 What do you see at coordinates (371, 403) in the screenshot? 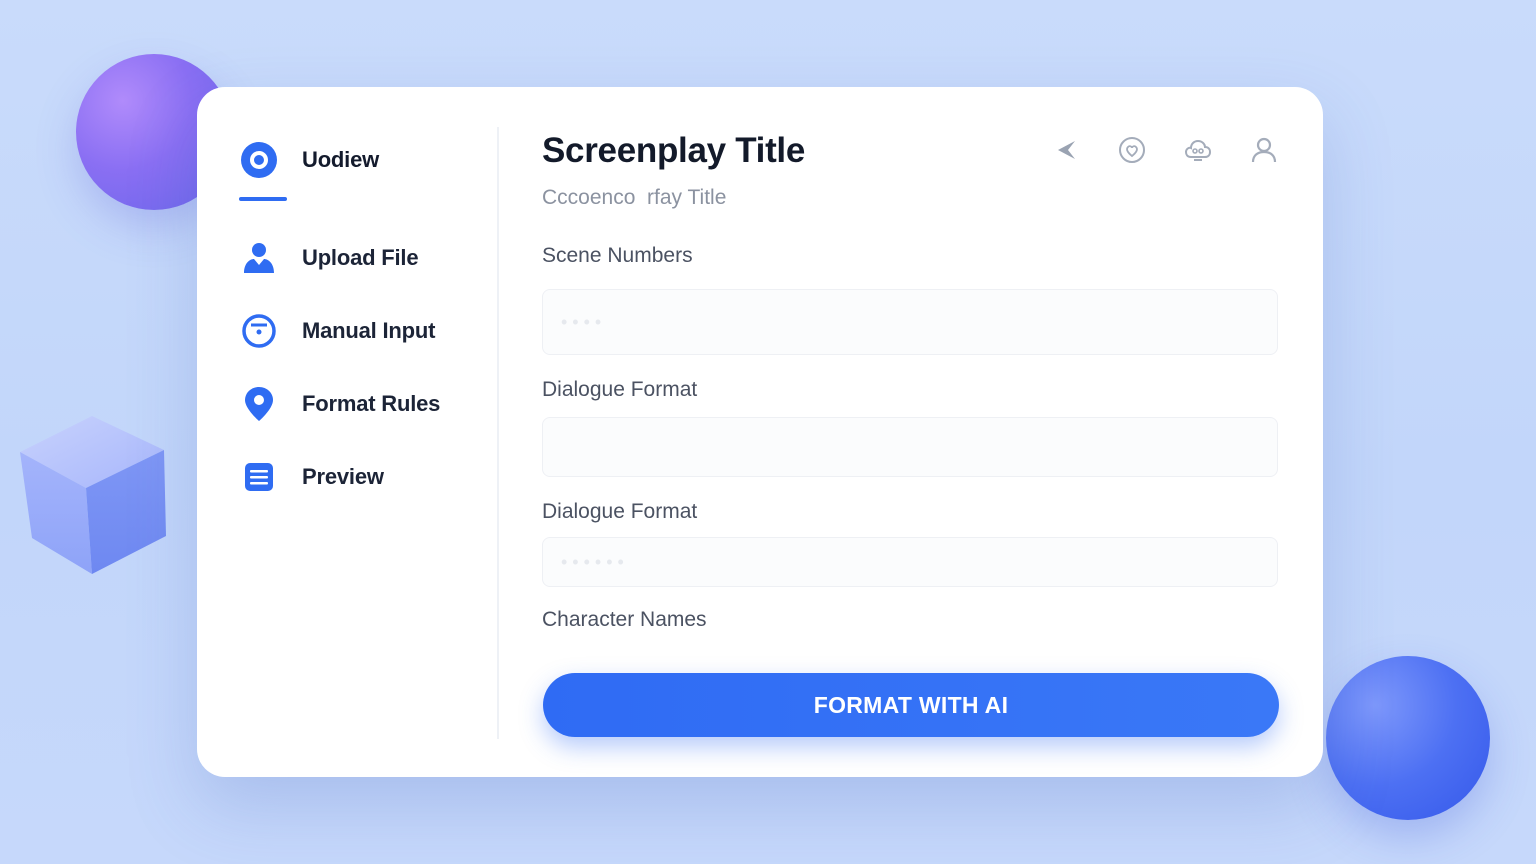
I see `sidebar-item-label: Format Rules` at bounding box center [371, 403].